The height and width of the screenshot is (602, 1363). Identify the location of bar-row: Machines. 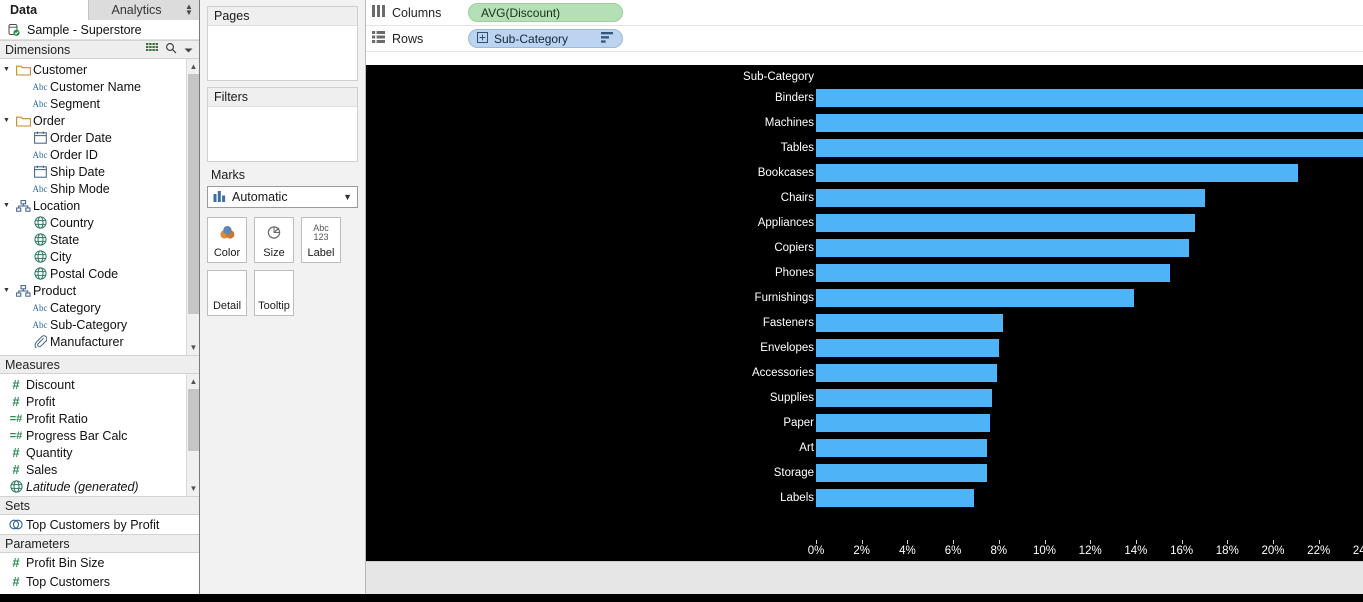
(864, 122).